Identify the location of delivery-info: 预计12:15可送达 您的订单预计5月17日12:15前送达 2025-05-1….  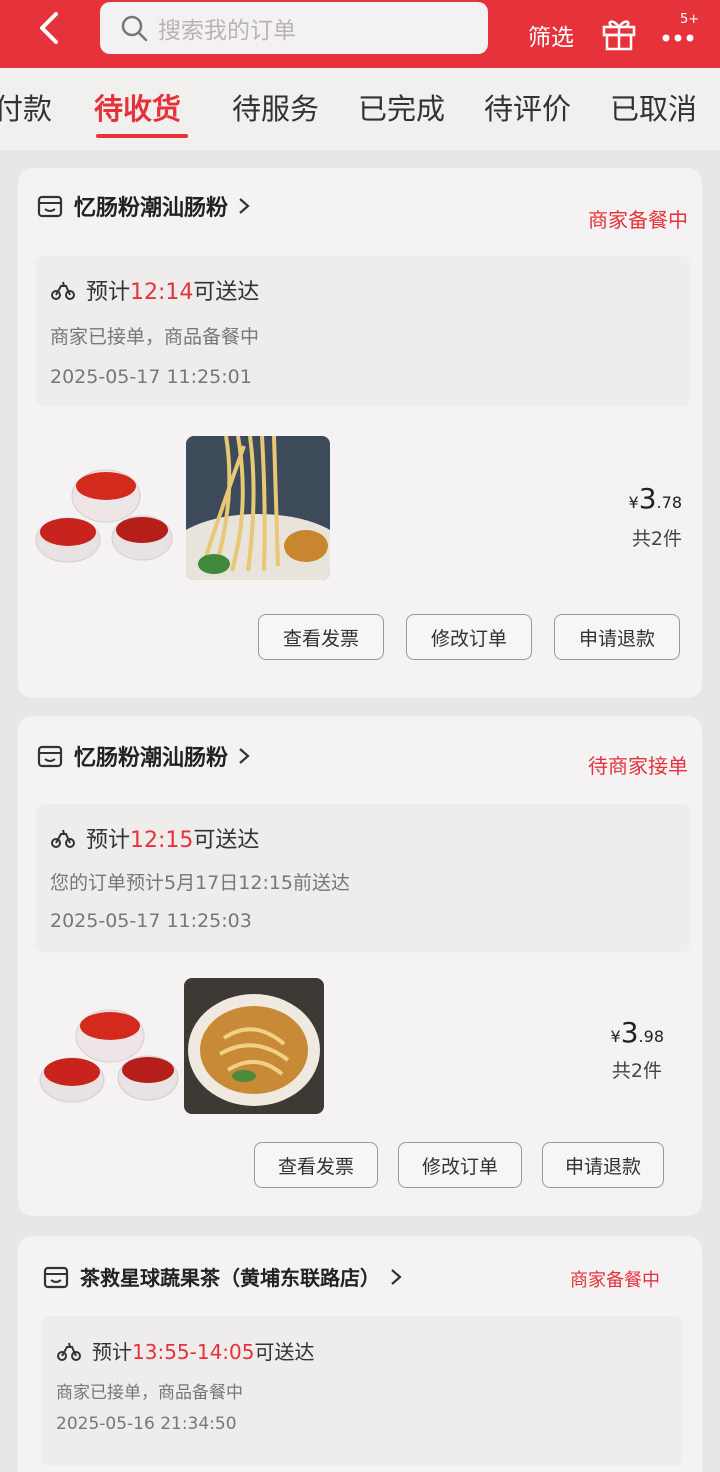
(363, 878).